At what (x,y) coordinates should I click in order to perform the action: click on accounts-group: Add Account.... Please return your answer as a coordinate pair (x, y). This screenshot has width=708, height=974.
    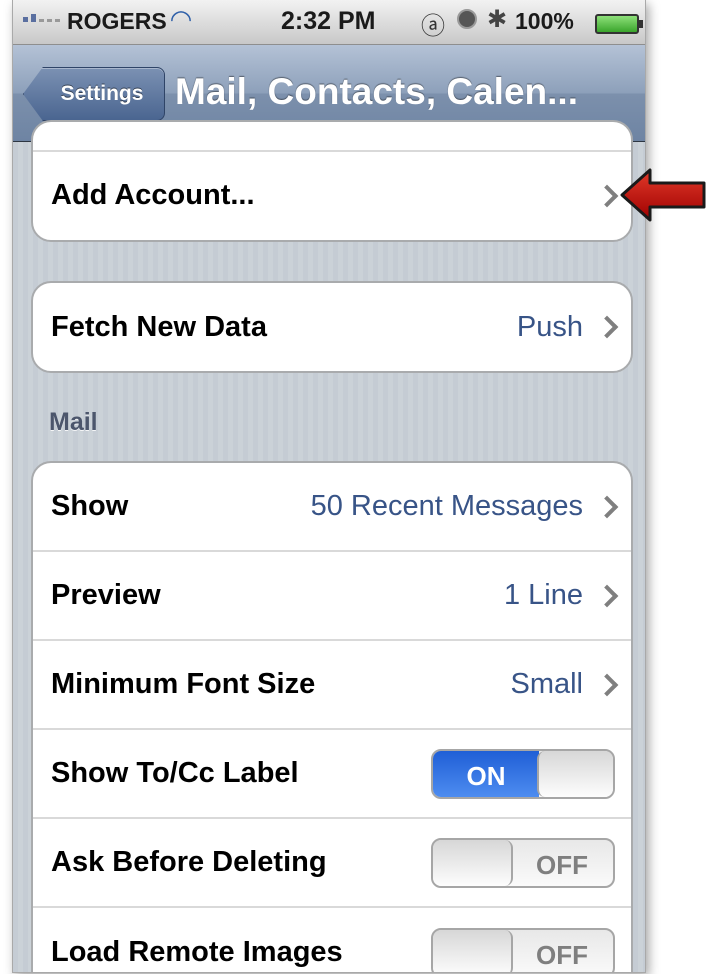
    Looking at the image, I should click on (332, 181).